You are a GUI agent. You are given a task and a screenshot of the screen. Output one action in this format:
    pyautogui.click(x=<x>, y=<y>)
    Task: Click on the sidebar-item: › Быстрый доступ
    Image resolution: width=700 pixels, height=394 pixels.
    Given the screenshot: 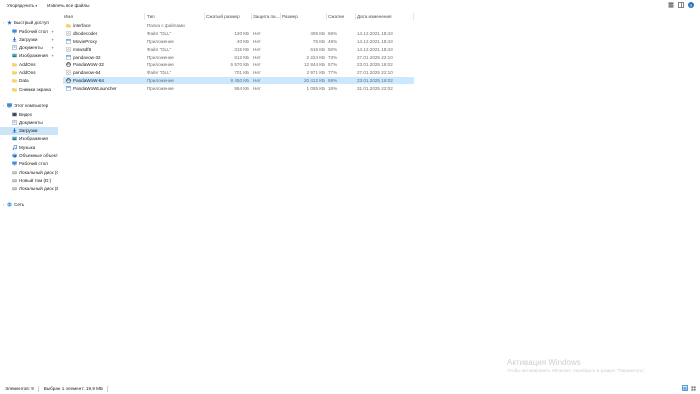 What is the action you would take?
    pyautogui.click(x=29, y=23)
    